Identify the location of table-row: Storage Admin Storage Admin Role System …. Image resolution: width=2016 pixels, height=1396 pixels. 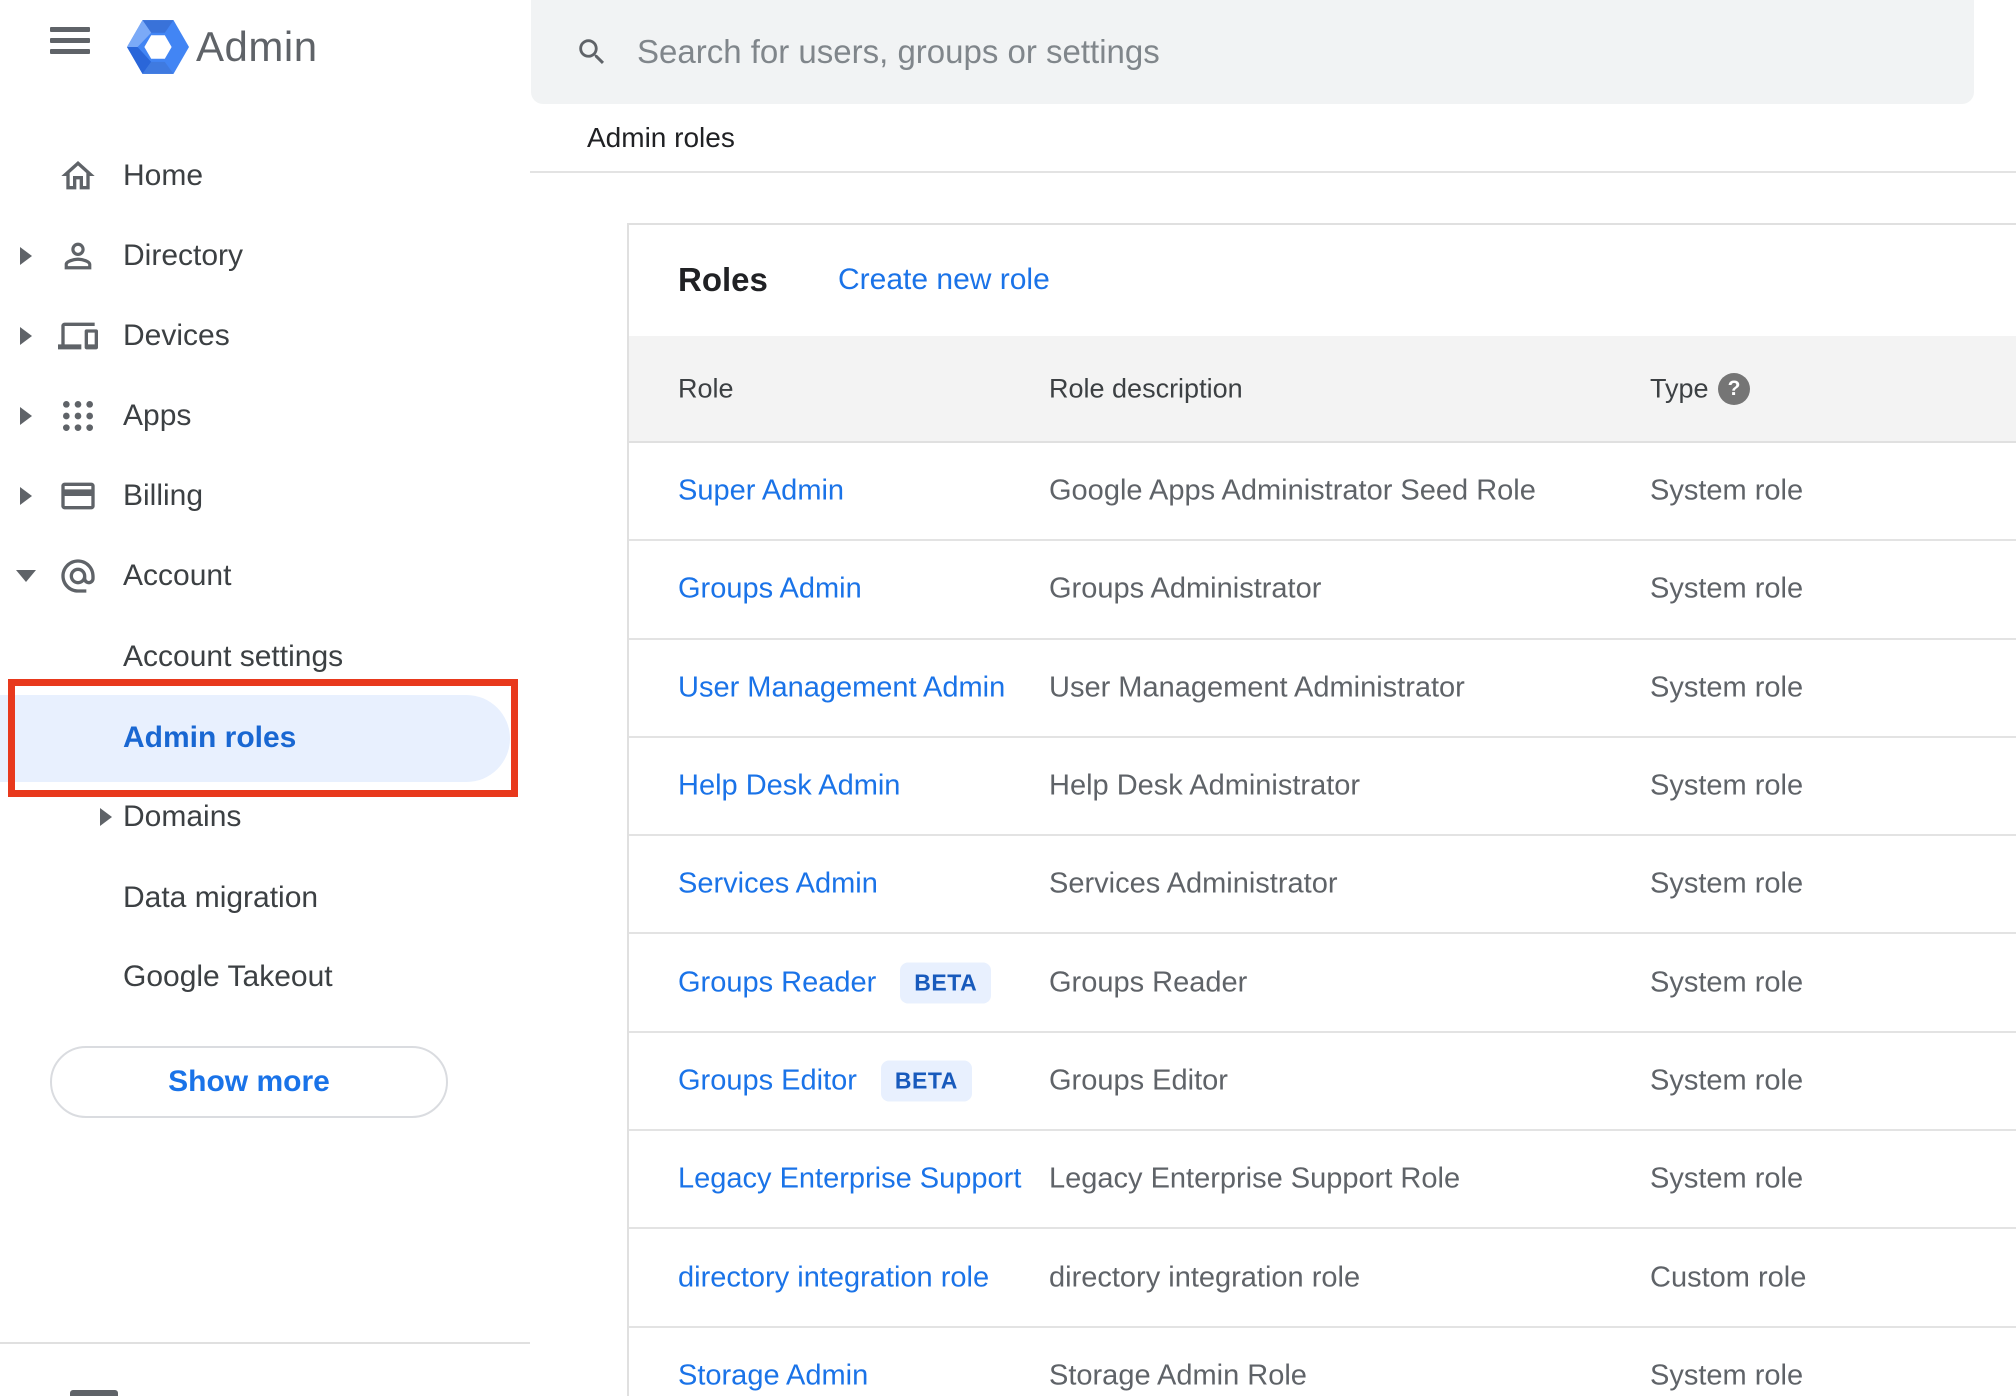
(1322, 1362).